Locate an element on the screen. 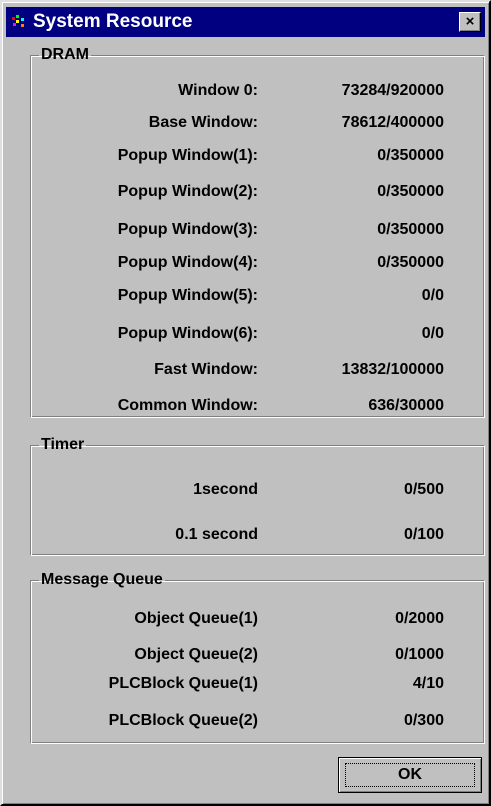 The width and height of the screenshot is (491, 806). dram-label: Popup Window(3): is located at coordinates (187, 229).